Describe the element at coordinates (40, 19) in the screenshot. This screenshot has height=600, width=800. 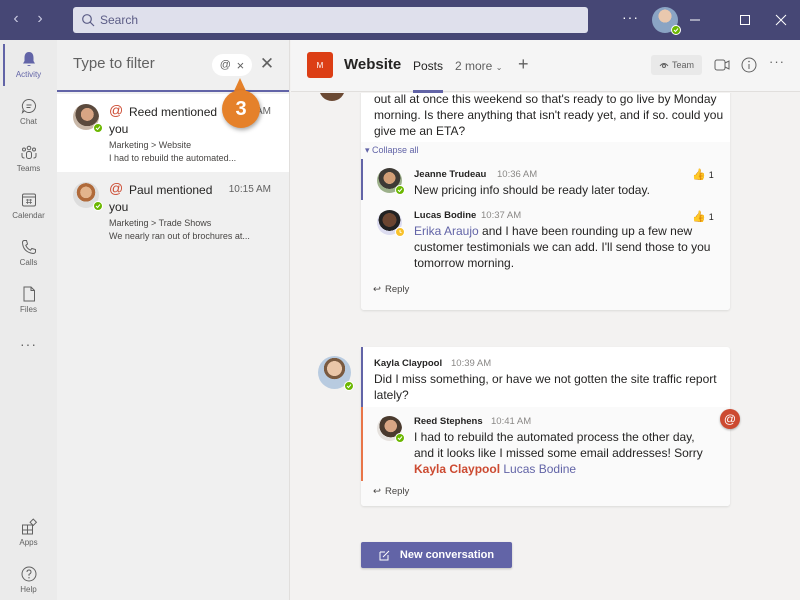
I see `forward-button: ›` at that location.